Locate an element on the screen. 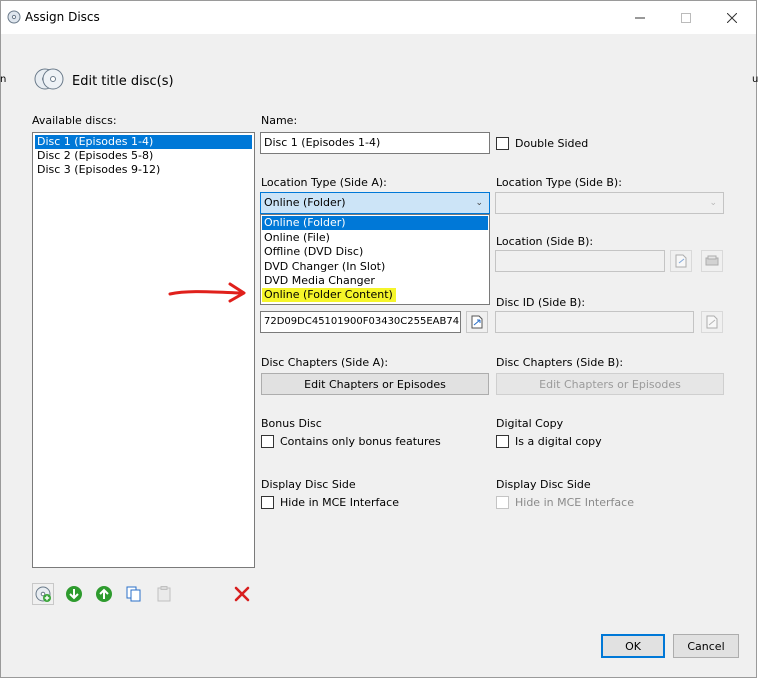  move-up-button is located at coordinates (104, 594).